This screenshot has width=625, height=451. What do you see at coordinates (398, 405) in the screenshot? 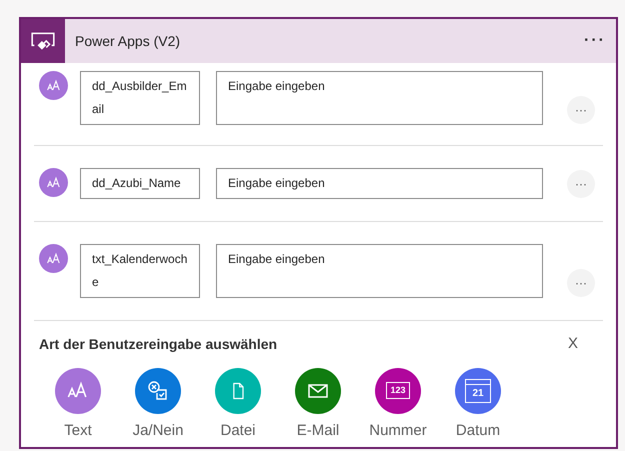
I see `input-type-option: 123 Nummer` at bounding box center [398, 405].